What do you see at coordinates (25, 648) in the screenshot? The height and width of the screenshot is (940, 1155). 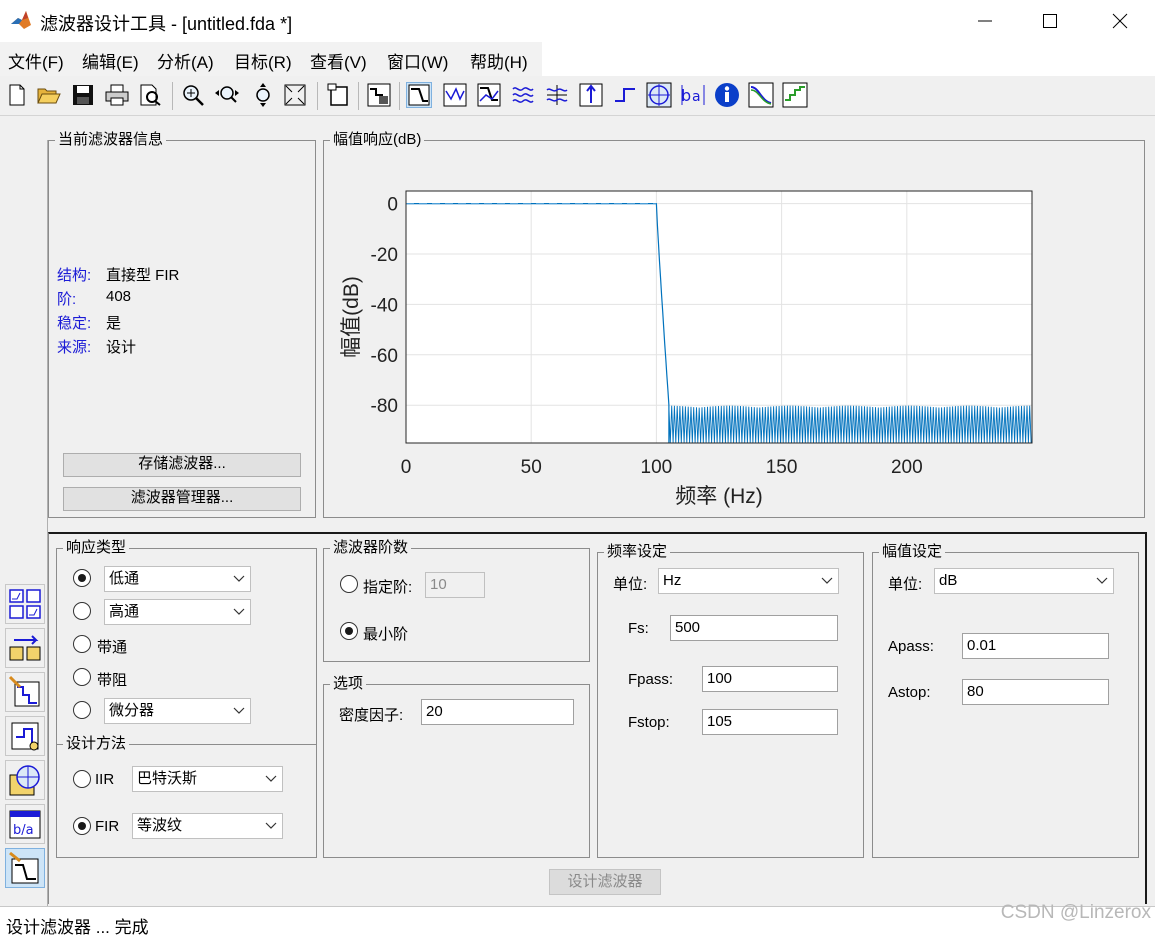 I see `realize-model-button` at bounding box center [25, 648].